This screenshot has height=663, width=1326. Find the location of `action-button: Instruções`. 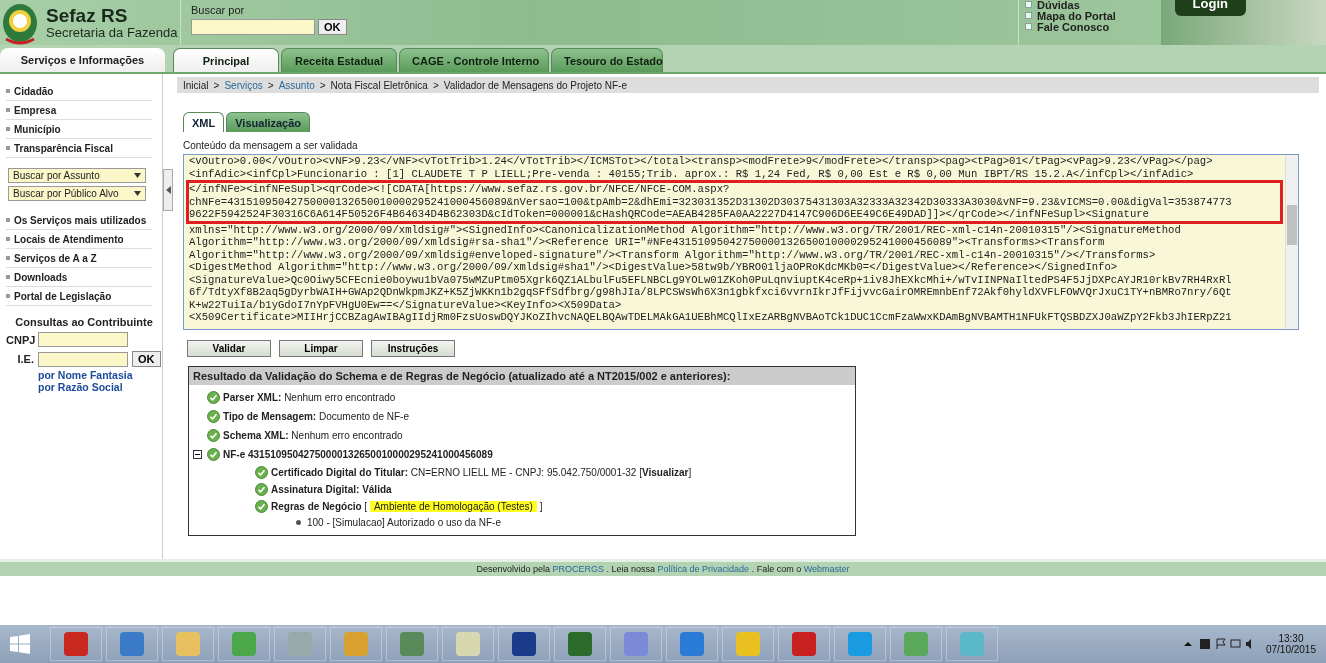

action-button: Instruções is located at coordinates (413, 348).